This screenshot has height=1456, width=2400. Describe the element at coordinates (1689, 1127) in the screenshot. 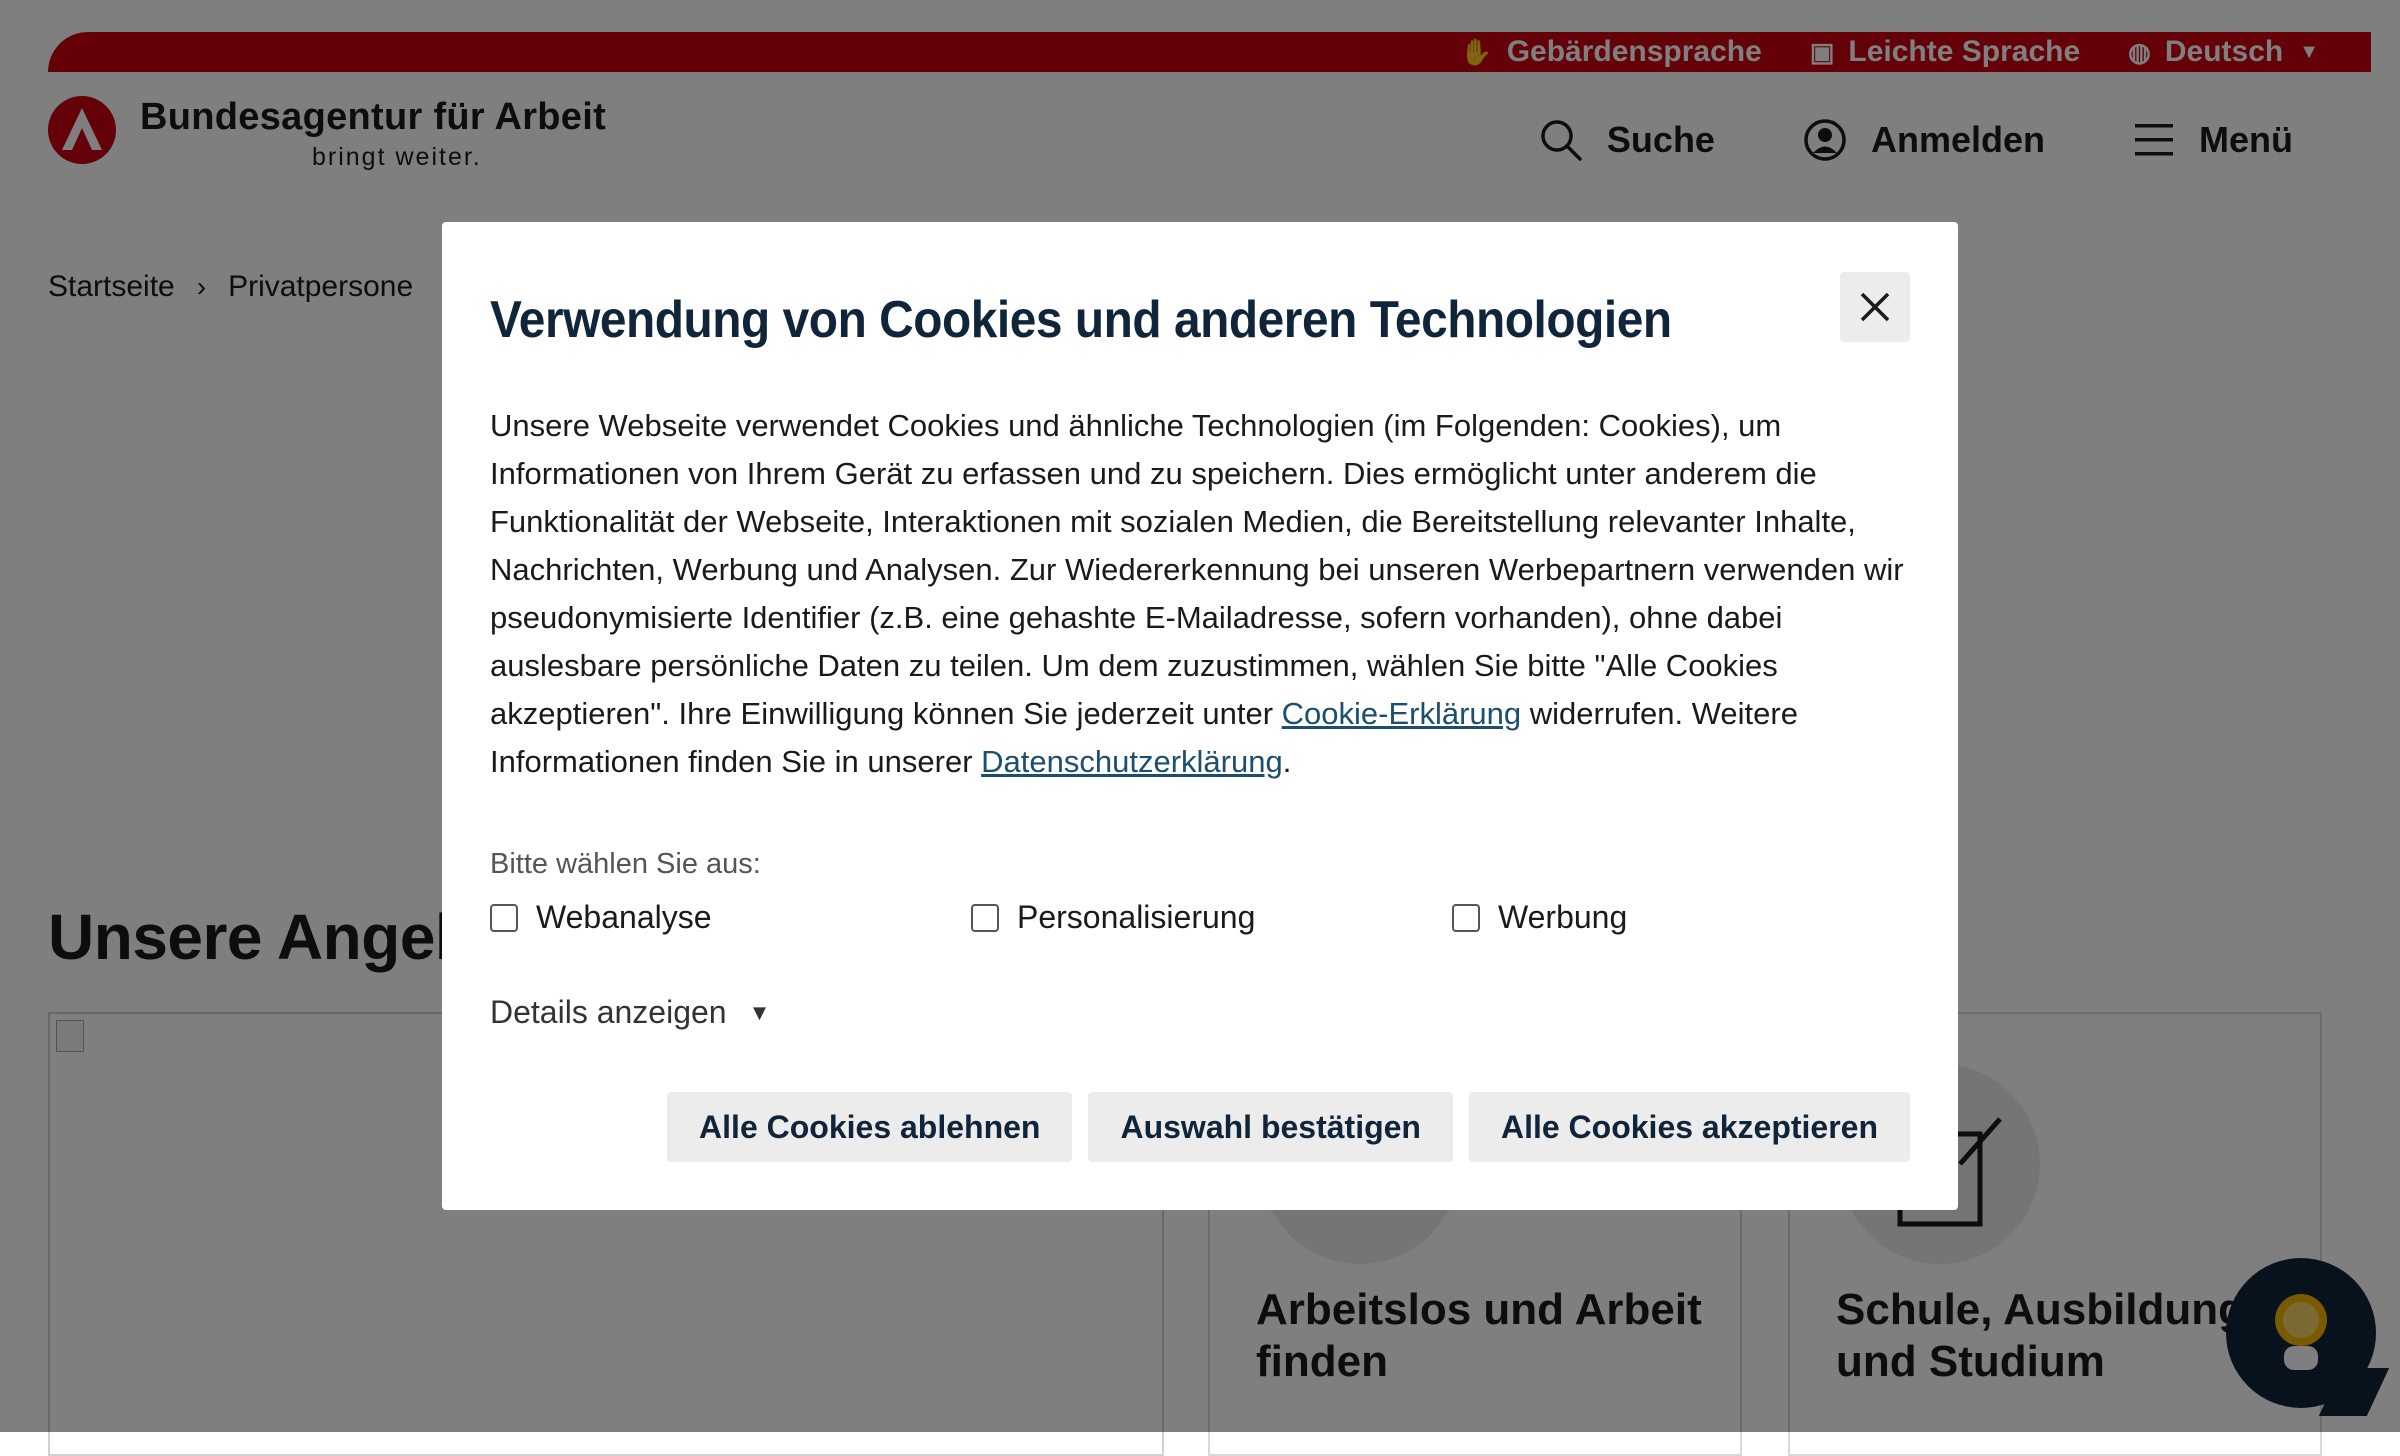

I see `accept-all-button: Alle Cookies akzeptieren` at that location.